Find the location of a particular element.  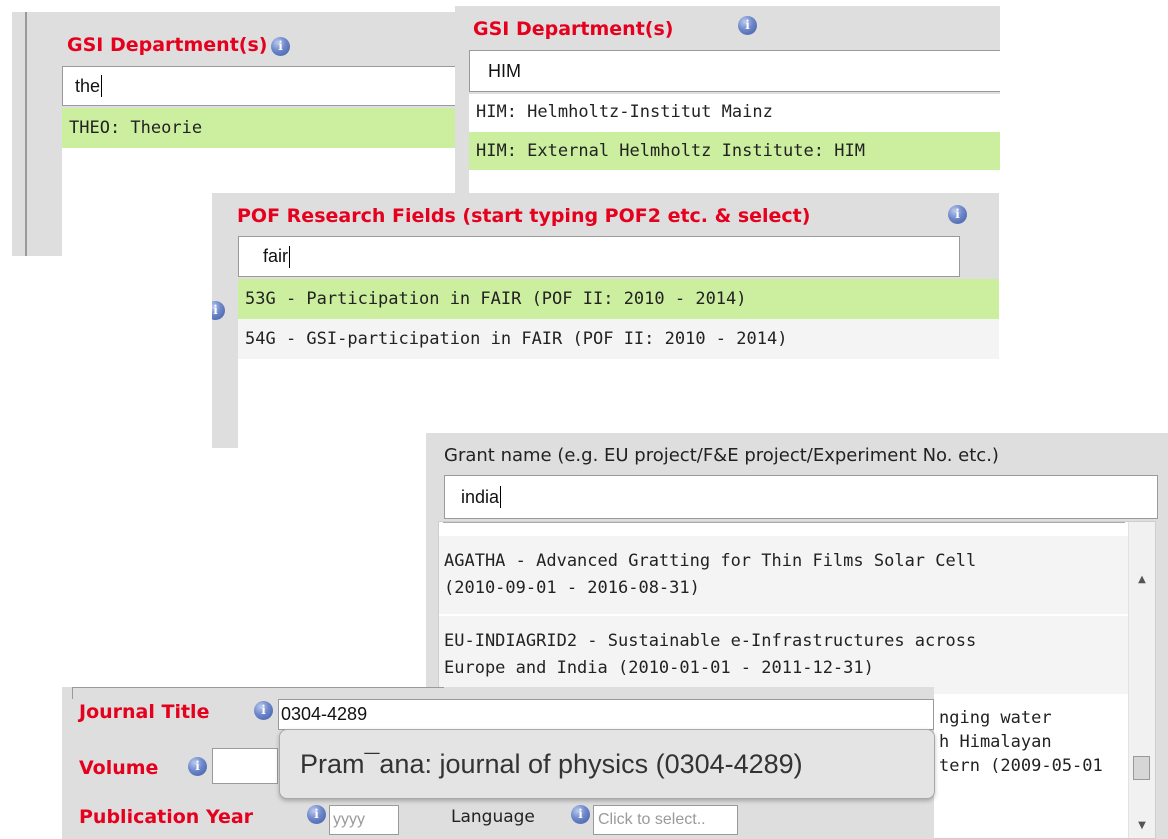

scroll-up-icon: ▲ is located at coordinates (1142, 579).